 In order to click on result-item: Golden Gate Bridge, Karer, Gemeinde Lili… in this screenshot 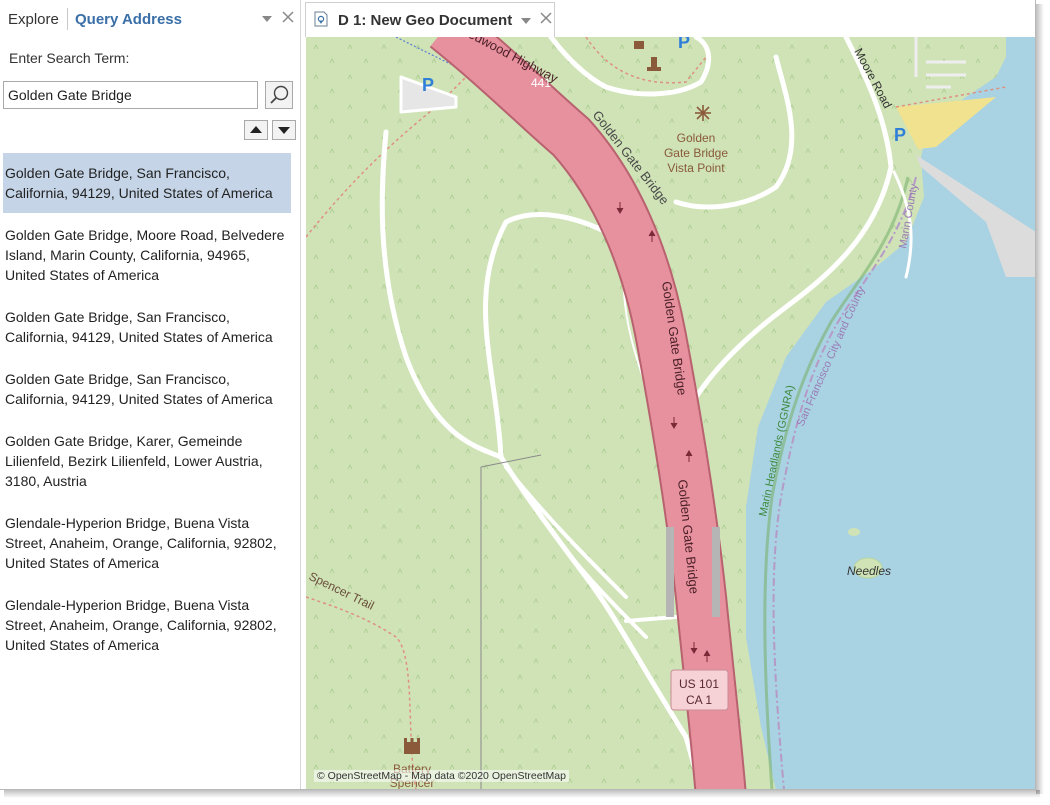, I will do `click(147, 461)`.